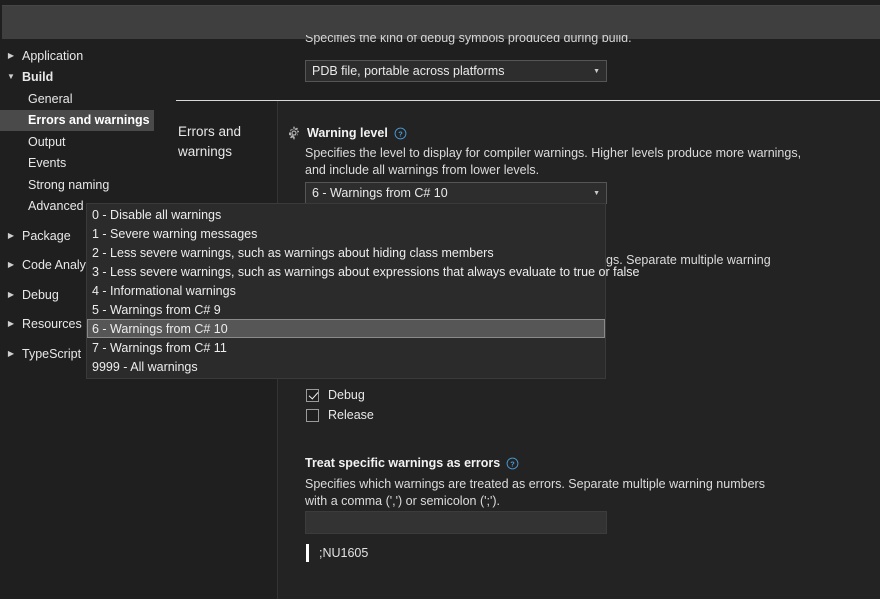 This screenshot has height=599, width=880. What do you see at coordinates (346, 214) in the screenshot?
I see `dropdown-option: 0 - Disable all warnings` at bounding box center [346, 214].